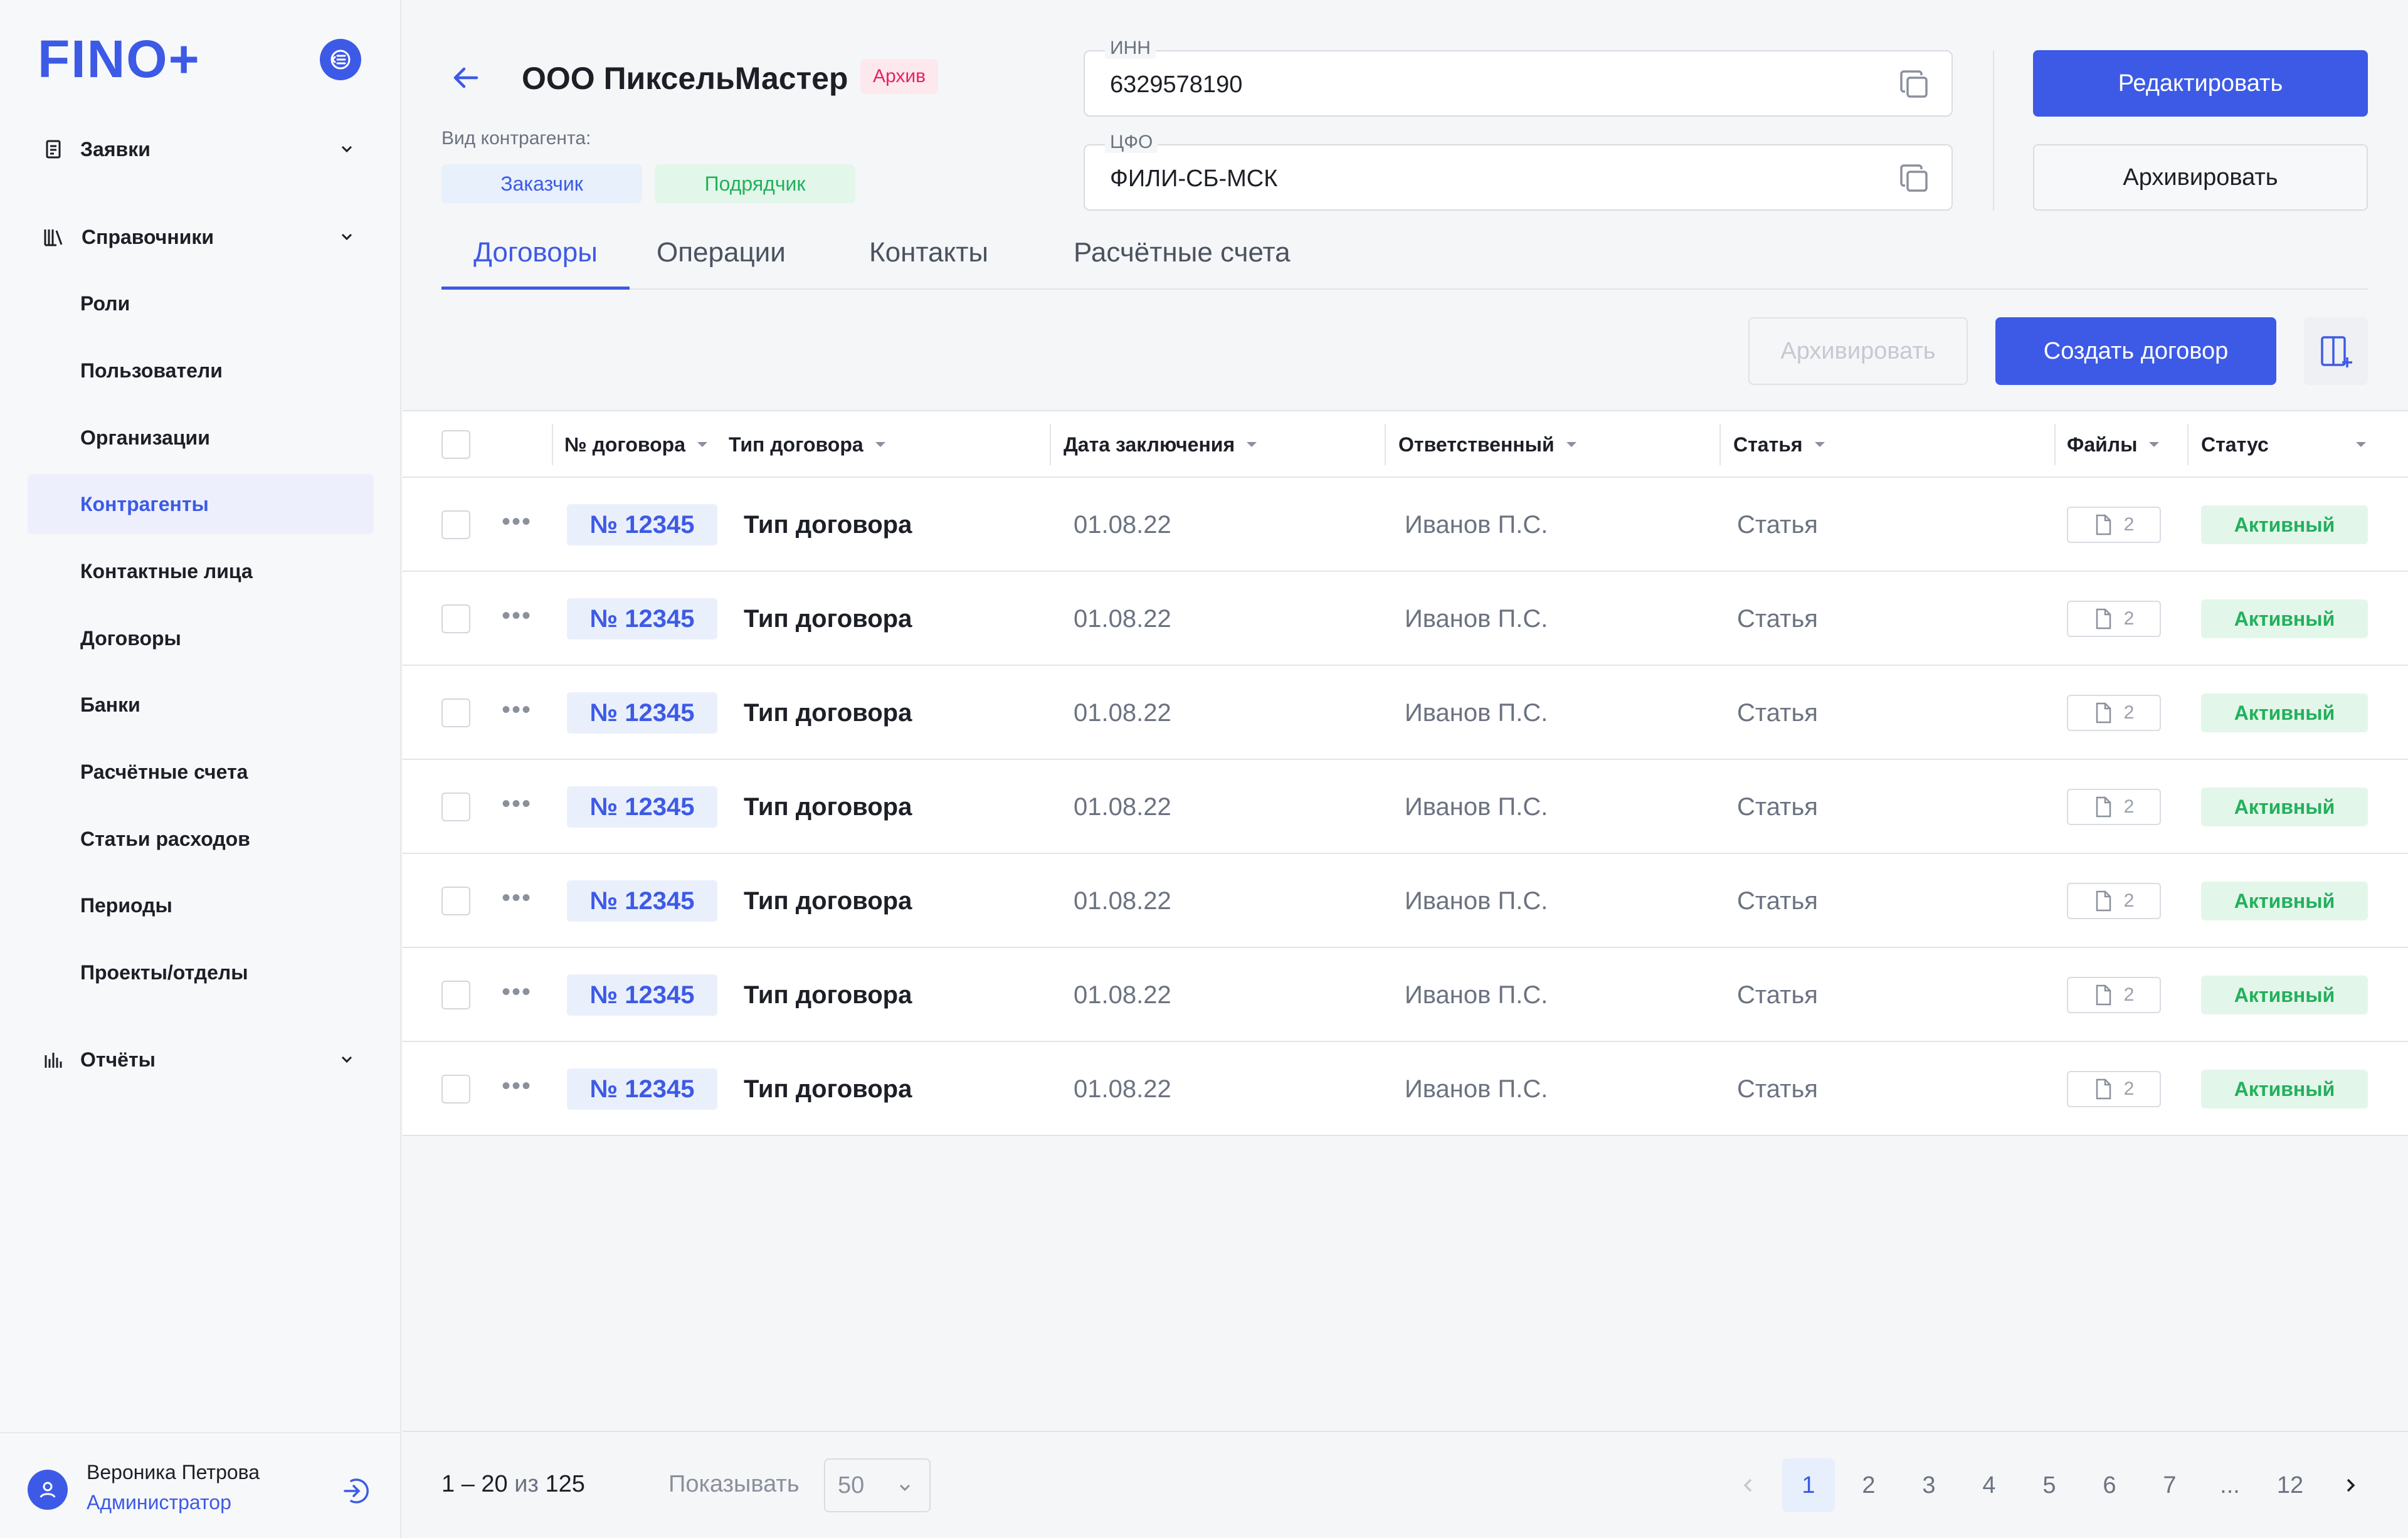 Image resolution: width=2408 pixels, height=1538 pixels. Describe the element at coordinates (340, 59) in the screenshot. I see `collapse-sidebar-button` at that location.